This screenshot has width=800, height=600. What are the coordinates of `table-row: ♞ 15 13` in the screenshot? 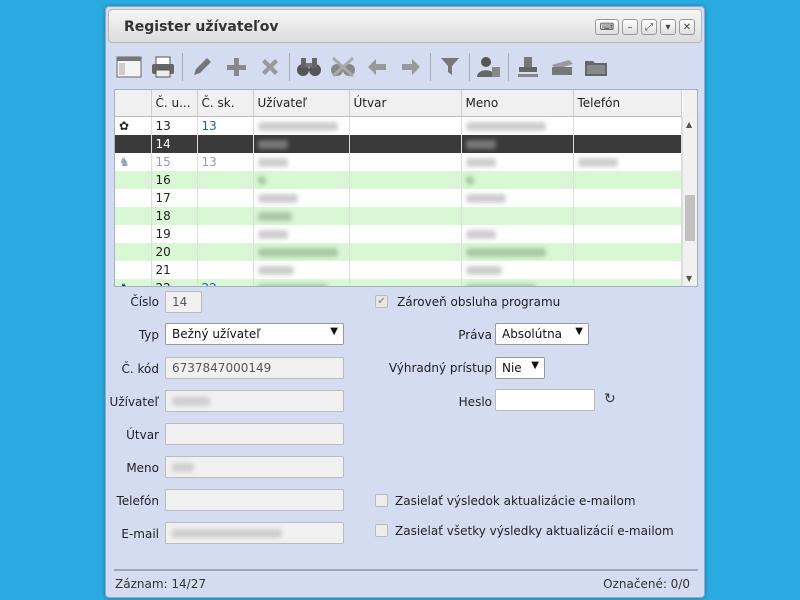 It's located at (398, 162).